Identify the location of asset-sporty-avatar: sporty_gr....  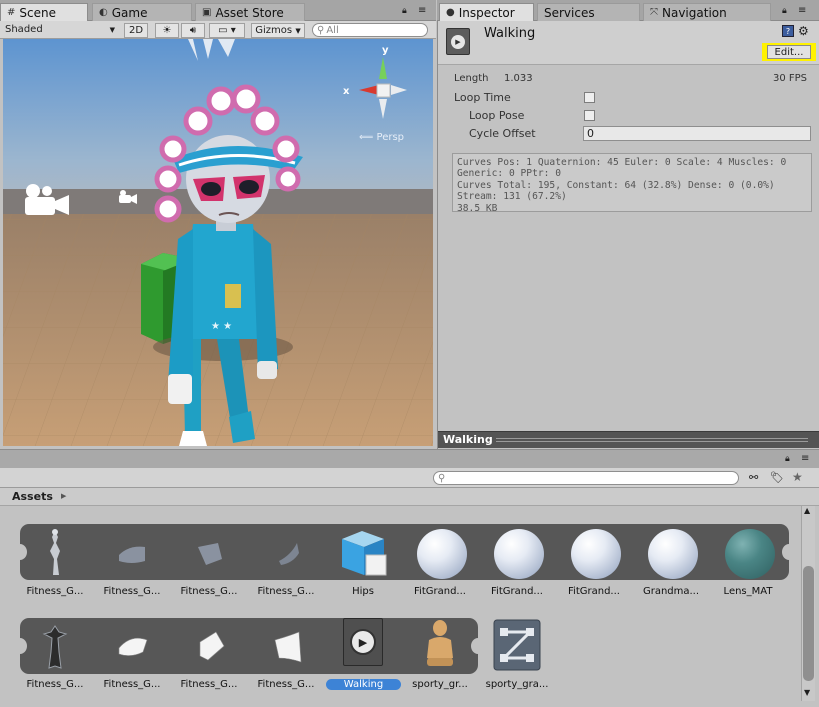
(440, 659).